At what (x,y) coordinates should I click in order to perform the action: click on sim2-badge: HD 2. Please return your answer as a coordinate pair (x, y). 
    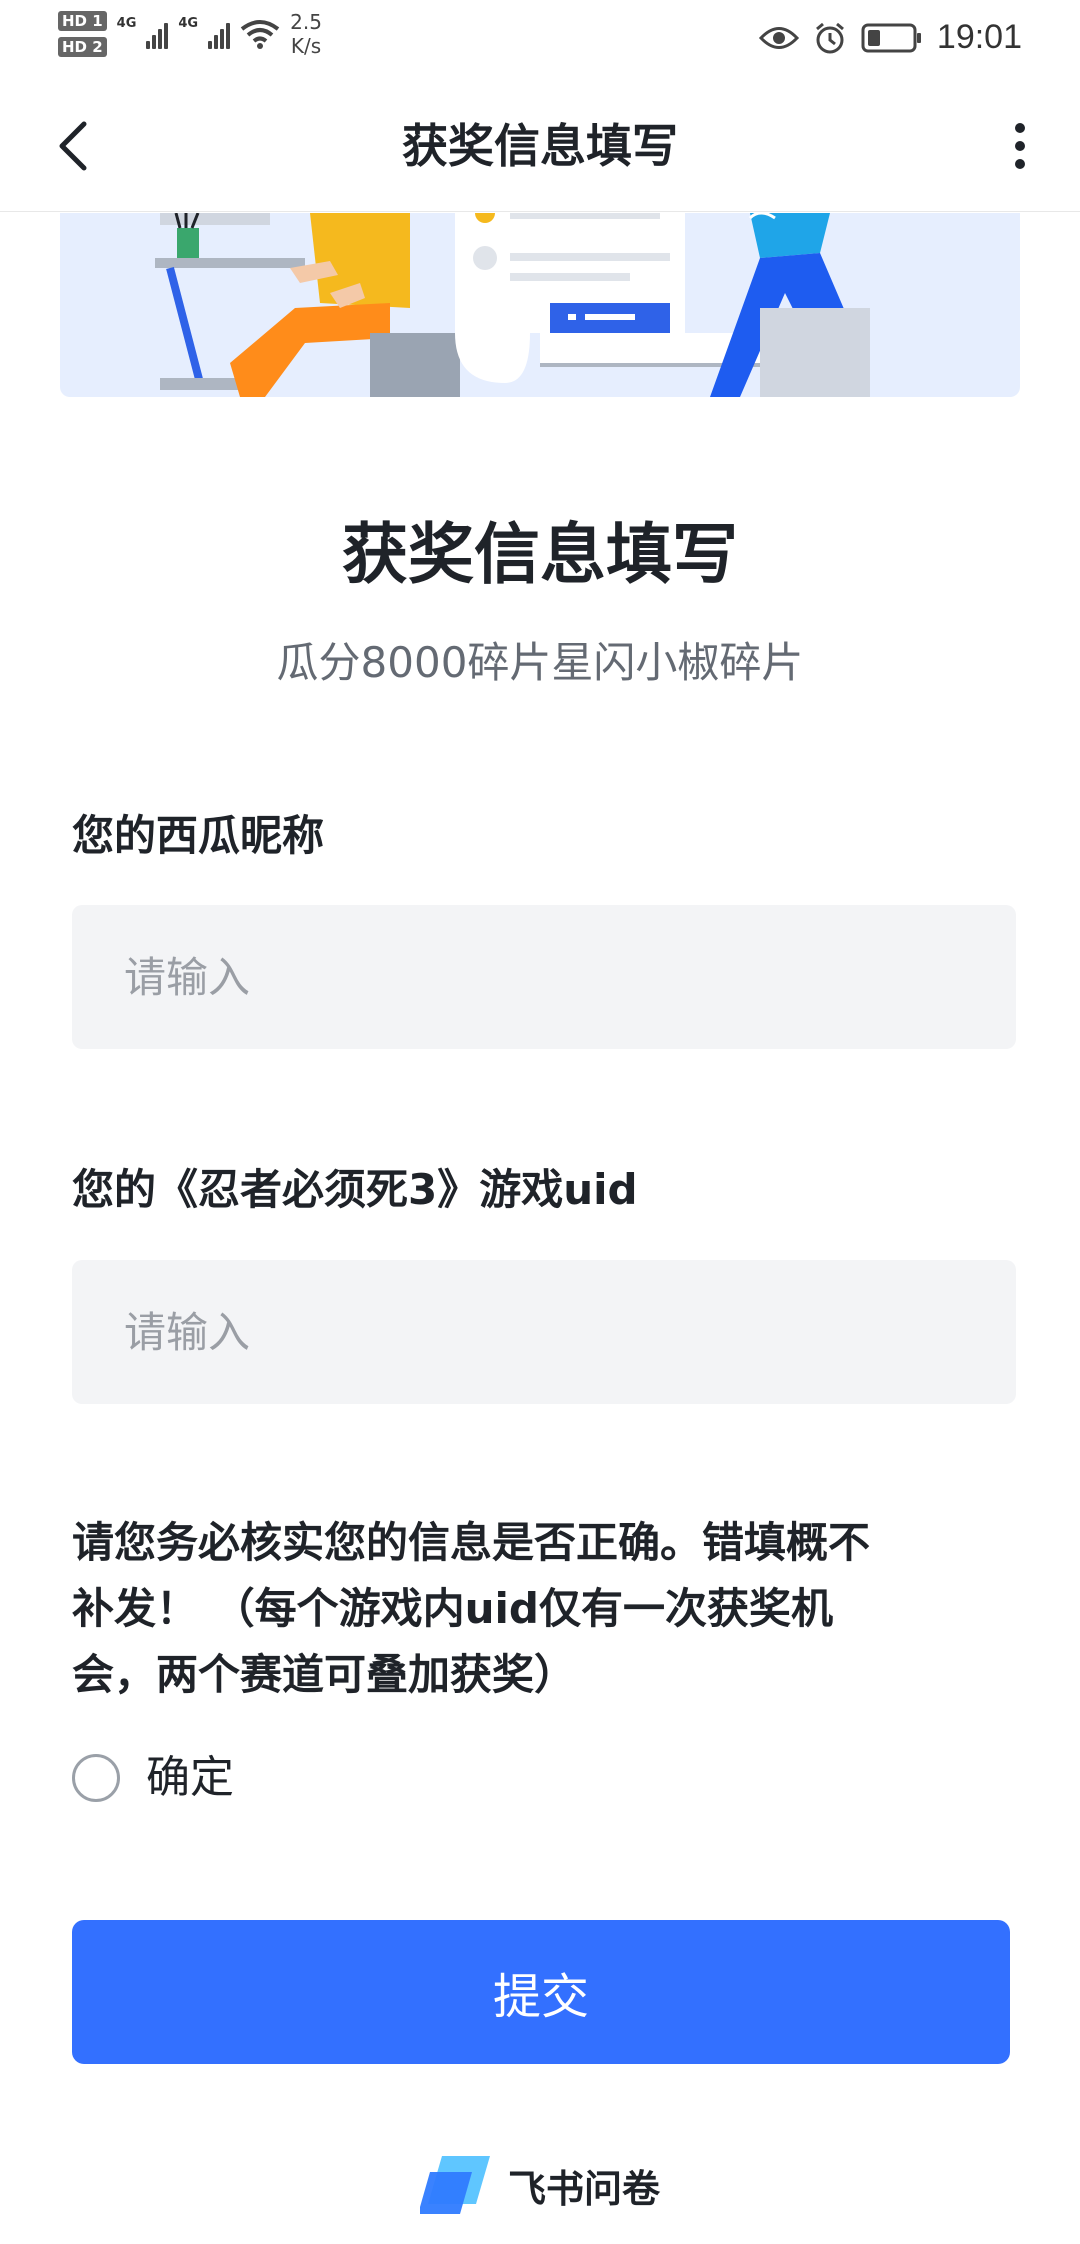
    Looking at the image, I should click on (82, 47).